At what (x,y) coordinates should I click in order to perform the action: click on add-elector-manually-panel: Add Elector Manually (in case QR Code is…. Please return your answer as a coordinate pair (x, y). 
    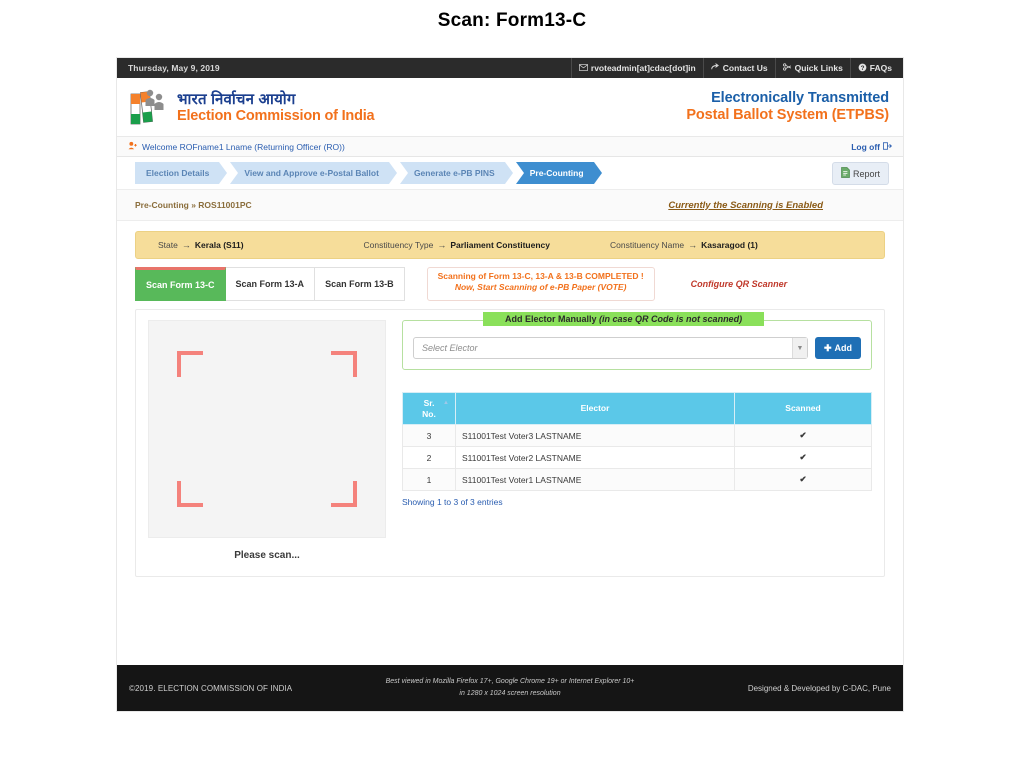
    Looking at the image, I should click on (637, 341).